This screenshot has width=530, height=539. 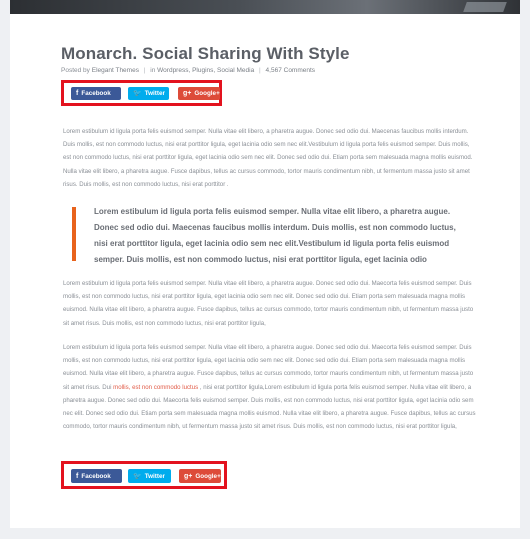 I want to click on hero-image, so click(x=265, y=7).